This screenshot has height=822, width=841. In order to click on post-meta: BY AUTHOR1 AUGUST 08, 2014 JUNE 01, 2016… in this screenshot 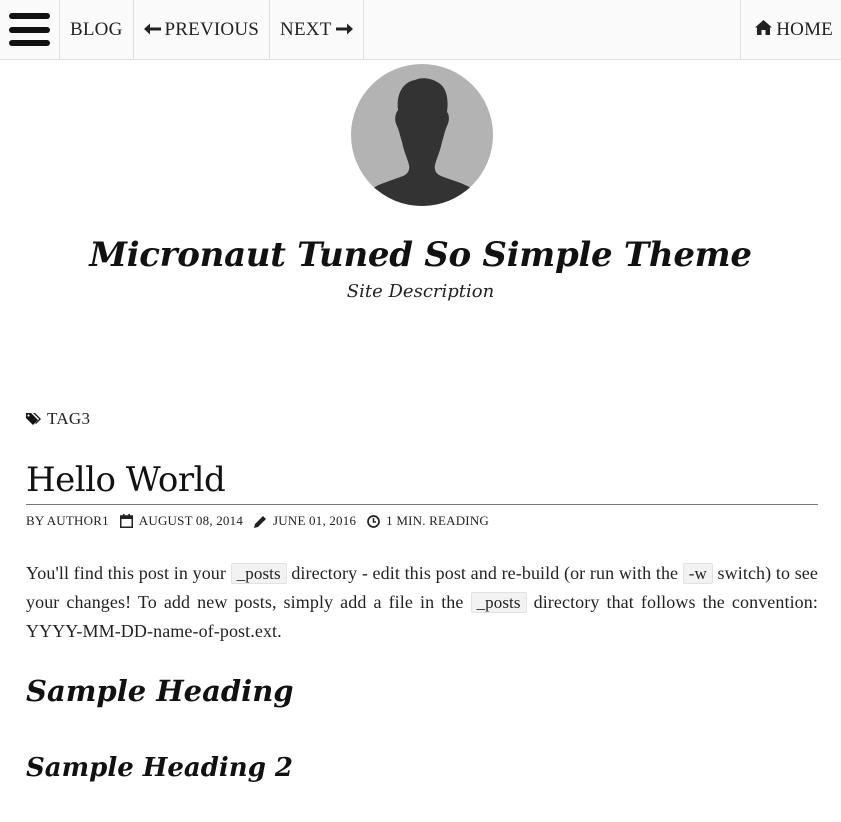, I will do `click(263, 521)`.